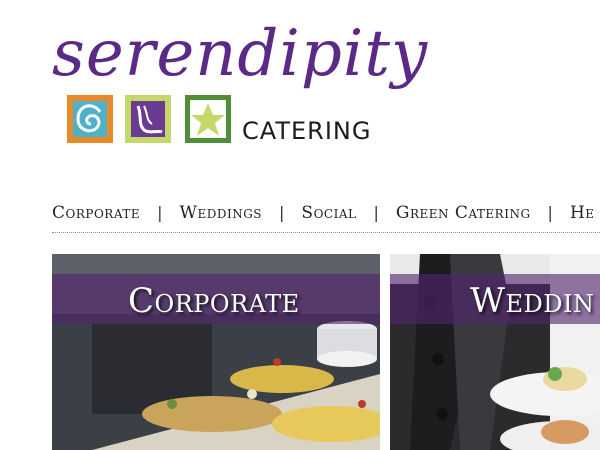 This screenshot has height=450, width=600. I want to click on nav-item-green-catering: Green Catering, so click(463, 213).